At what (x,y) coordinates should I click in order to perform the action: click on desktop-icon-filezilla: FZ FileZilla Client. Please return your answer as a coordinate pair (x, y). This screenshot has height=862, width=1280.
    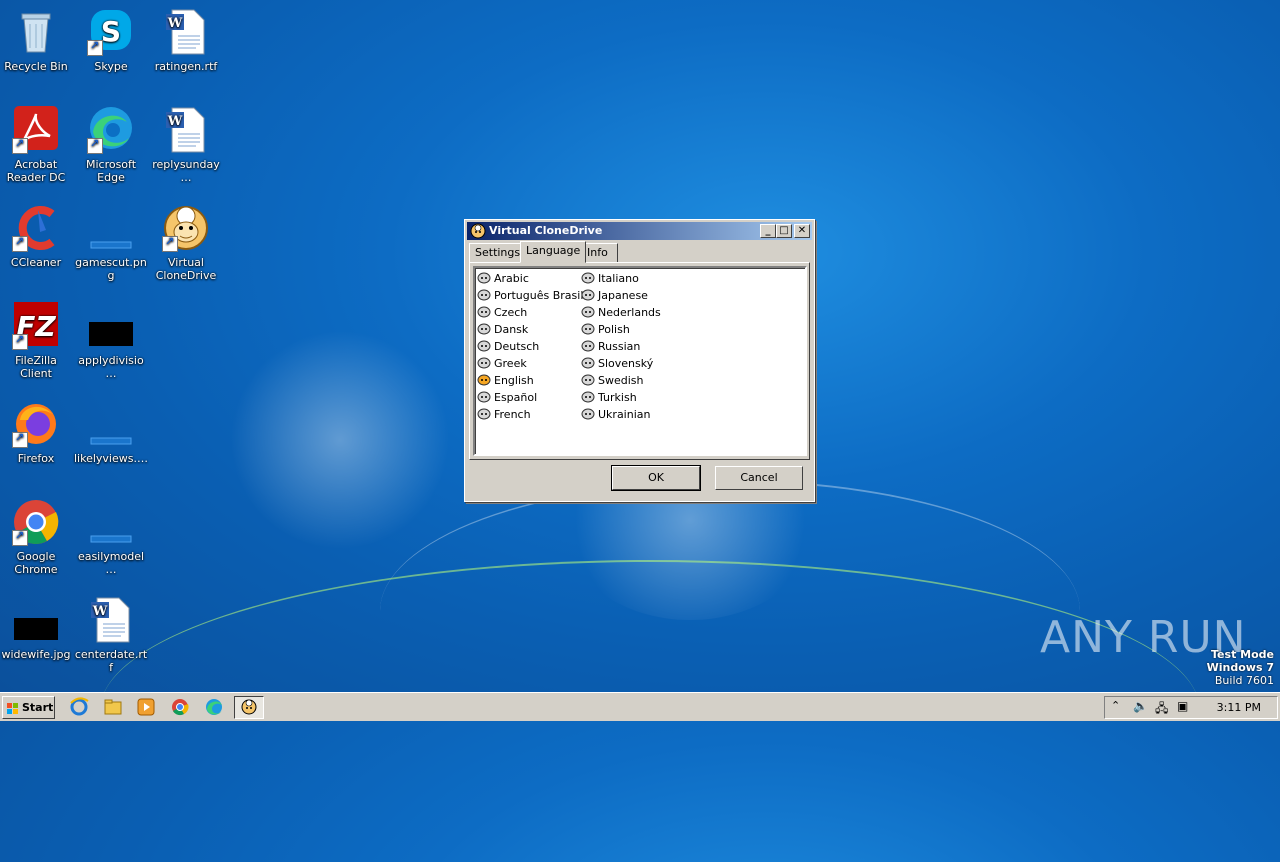
    Looking at the image, I should click on (37, 341).